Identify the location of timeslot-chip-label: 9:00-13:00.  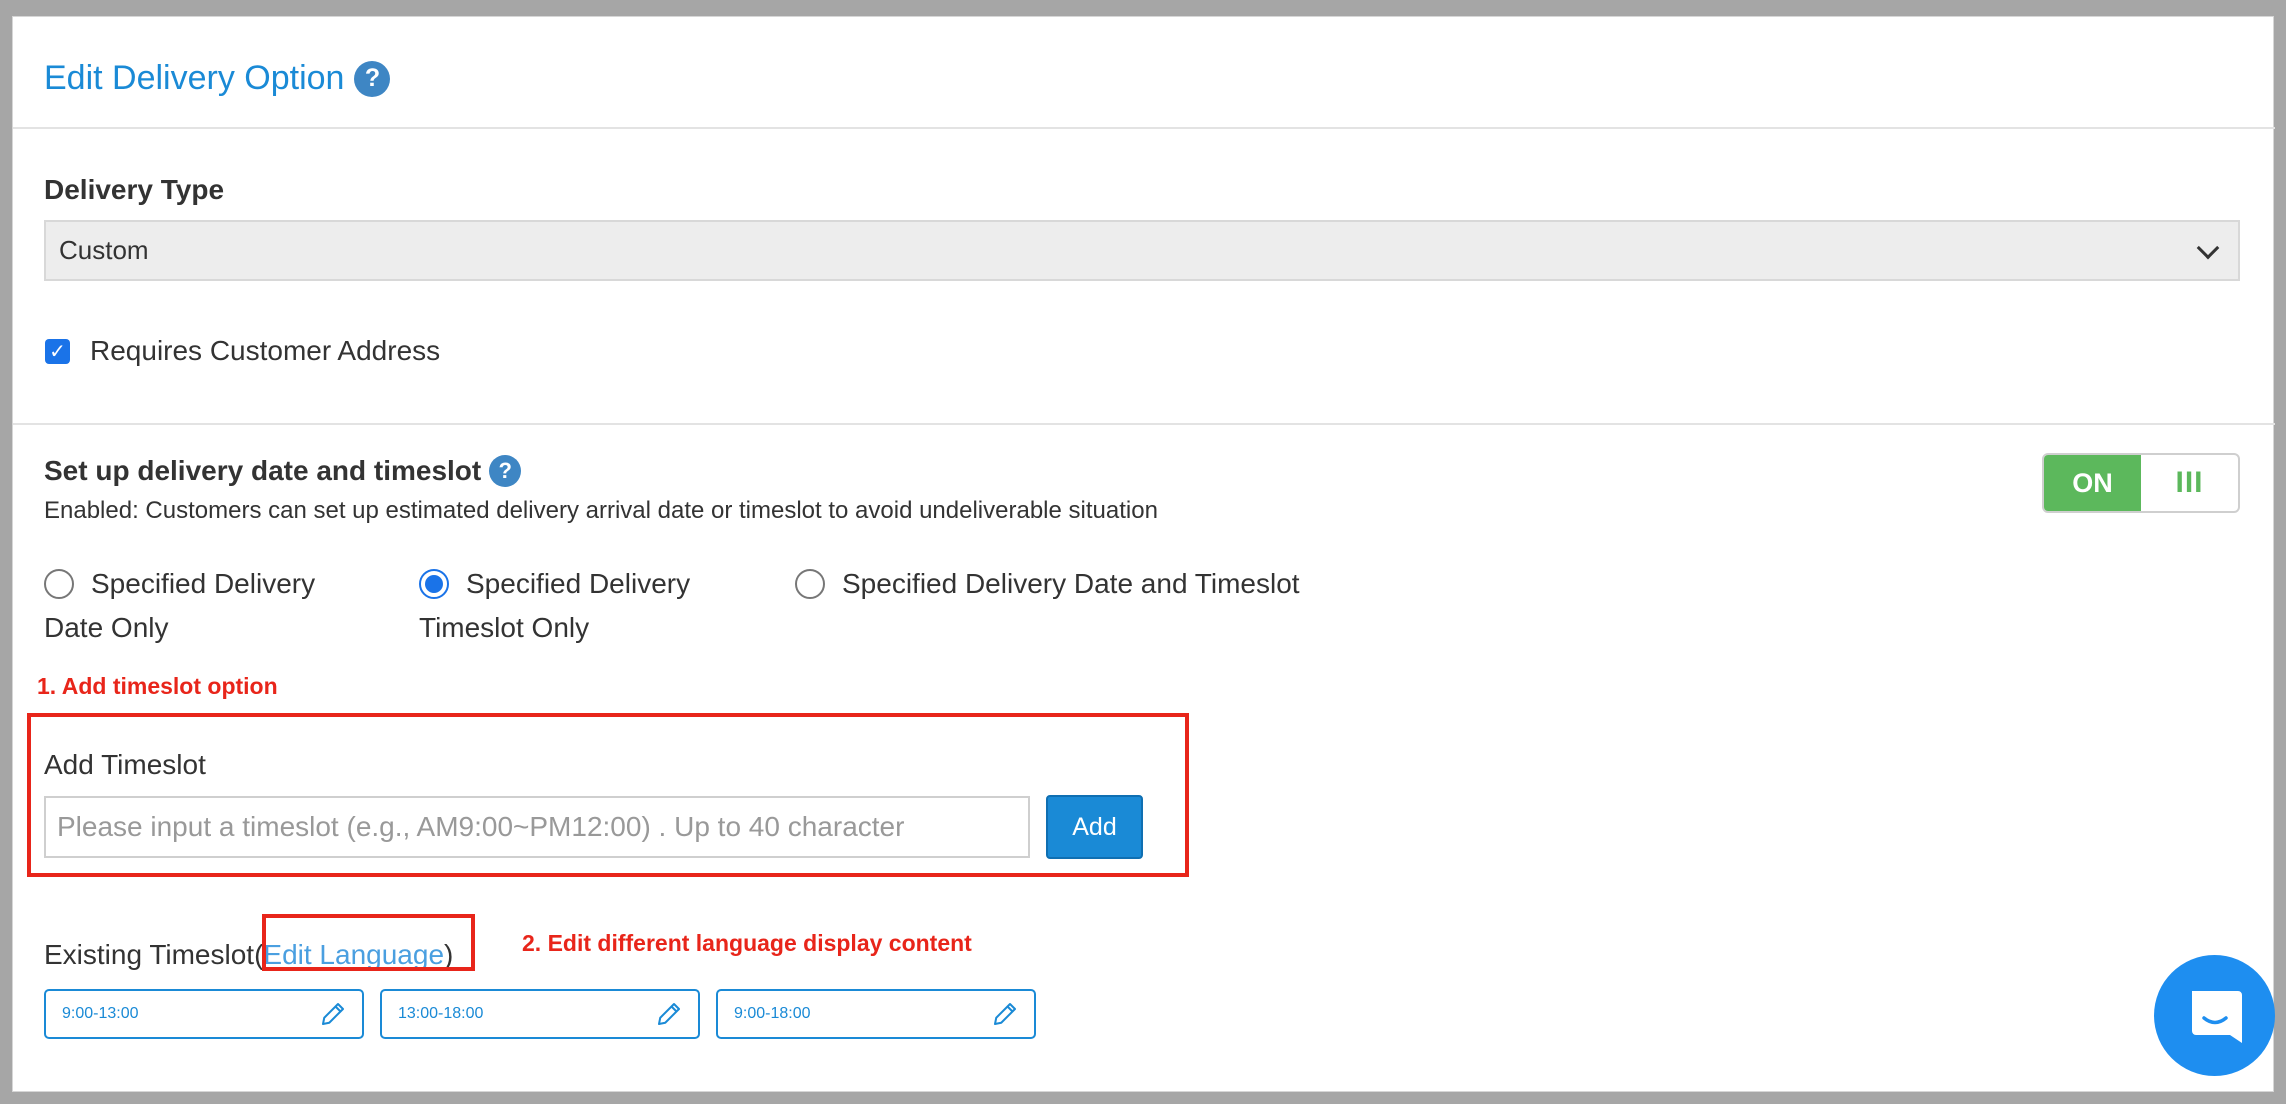
(100, 1013).